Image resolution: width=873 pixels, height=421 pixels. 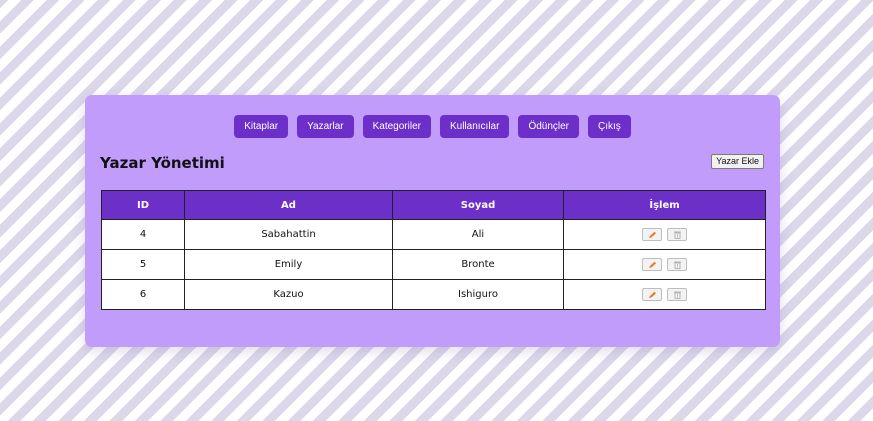 I want to click on nav-oduncler-button: Ödünçler, so click(x=549, y=126).